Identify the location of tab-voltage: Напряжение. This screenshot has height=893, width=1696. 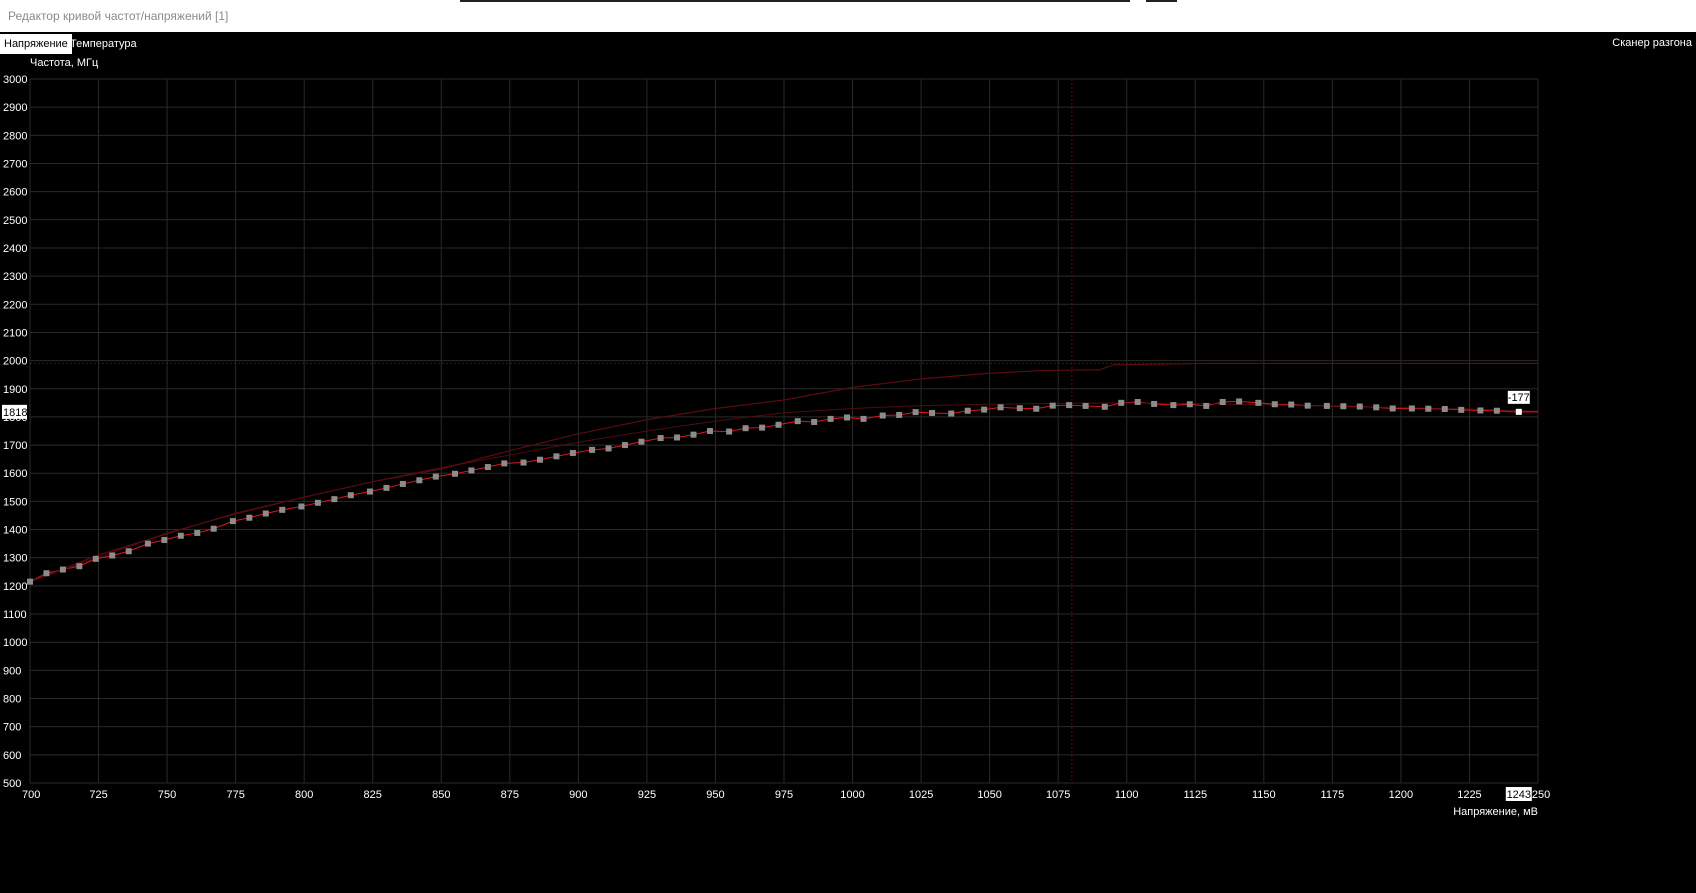
(36, 44).